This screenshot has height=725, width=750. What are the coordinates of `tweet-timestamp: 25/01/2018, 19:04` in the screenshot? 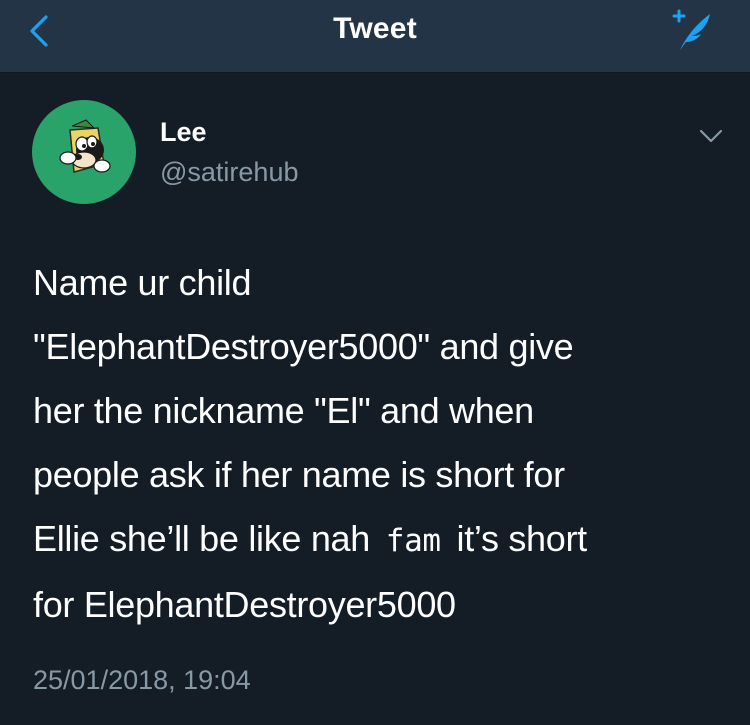 It's located at (142, 680).